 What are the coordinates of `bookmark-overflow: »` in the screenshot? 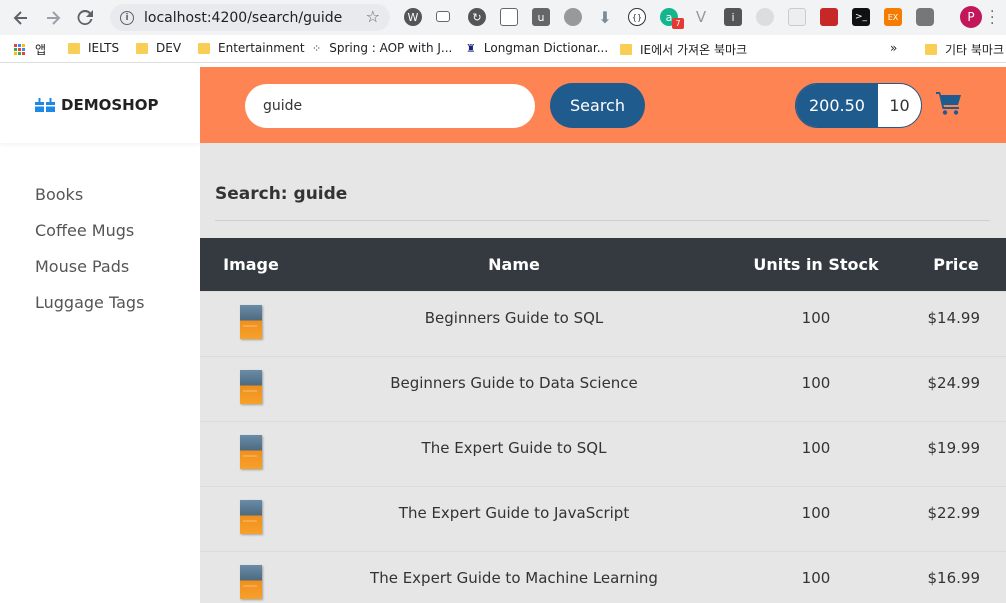 It's located at (893, 48).